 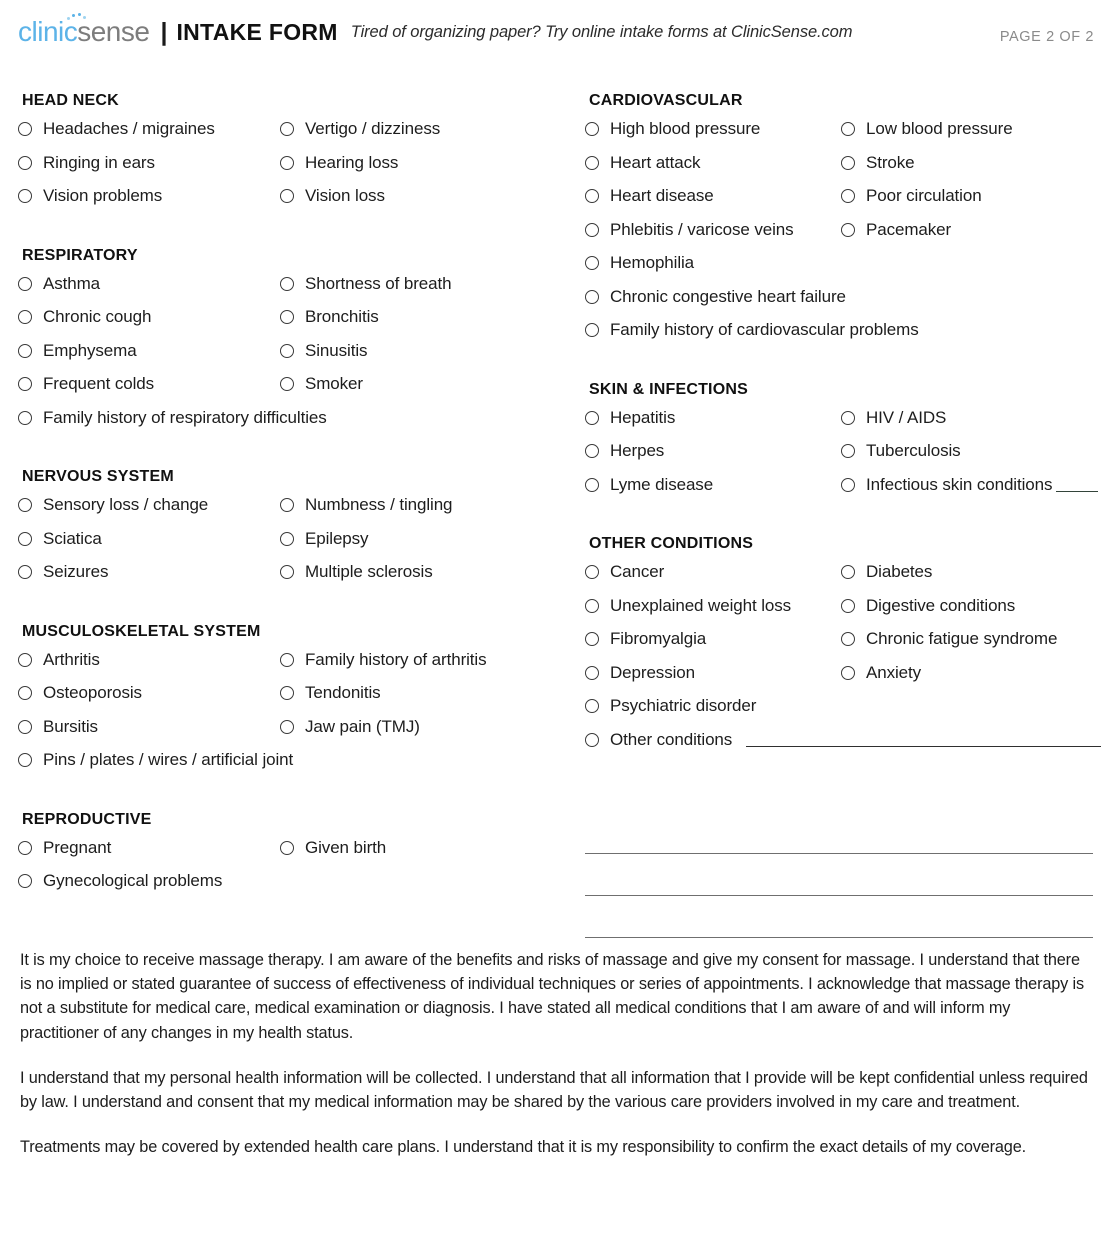 What do you see at coordinates (329, 317) in the screenshot?
I see `checkbox-option-bronchitis: Bronchitis` at bounding box center [329, 317].